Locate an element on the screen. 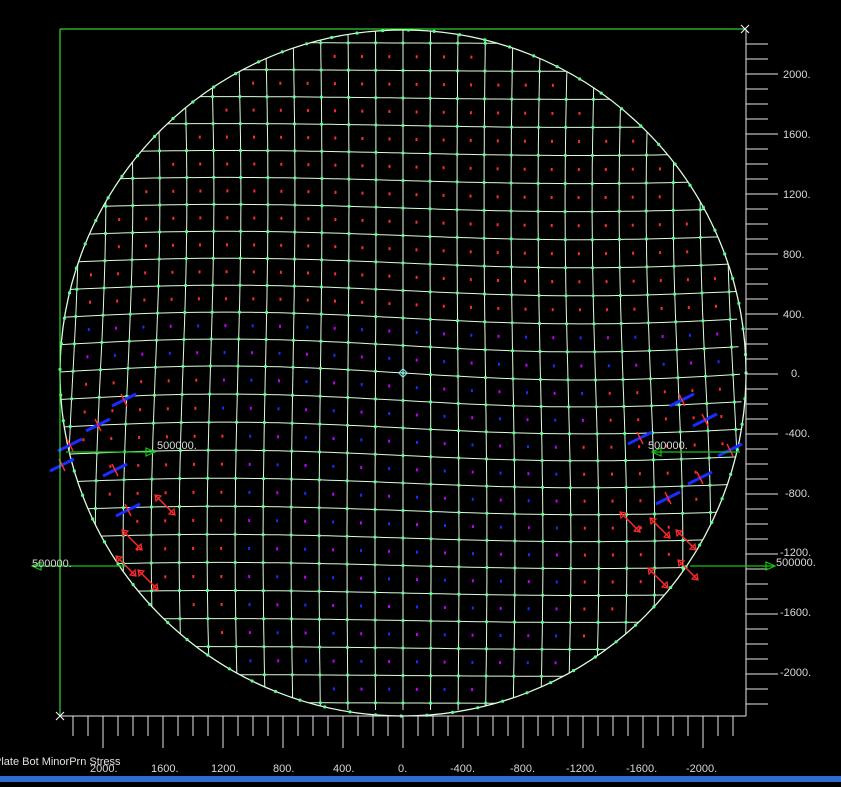  load-label-3: 500000. is located at coordinates (52, 564).